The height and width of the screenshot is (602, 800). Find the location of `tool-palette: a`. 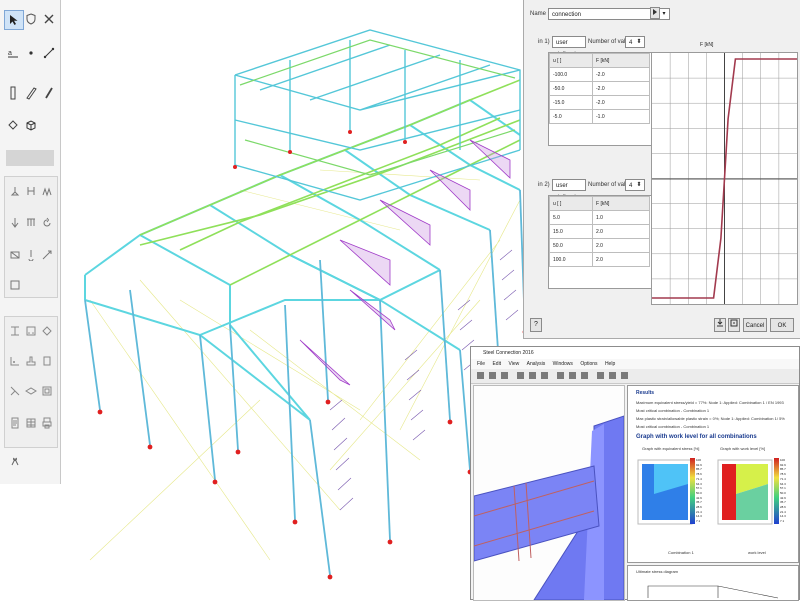

tool-palette: a is located at coordinates (30, 242).